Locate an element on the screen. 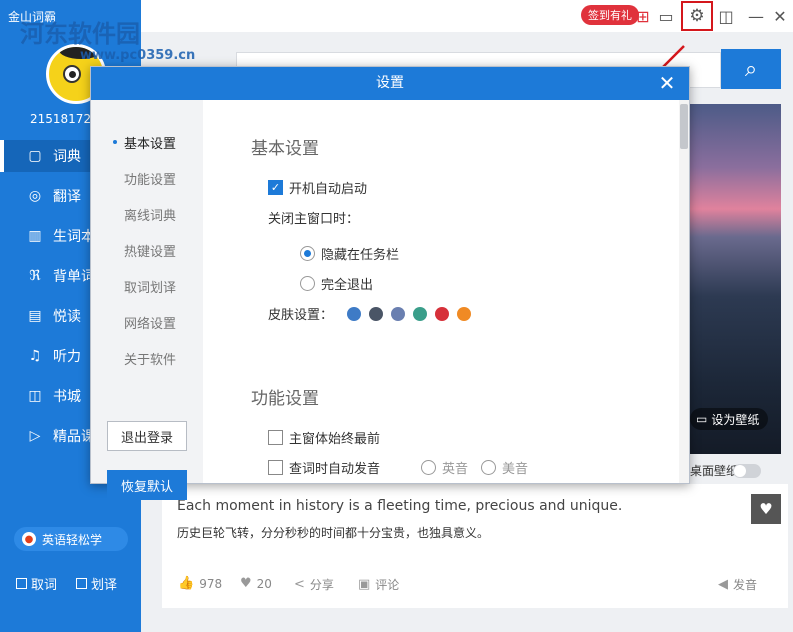 The height and width of the screenshot is (632, 793). sidebar-item-label: 翻译 is located at coordinates (67, 197).